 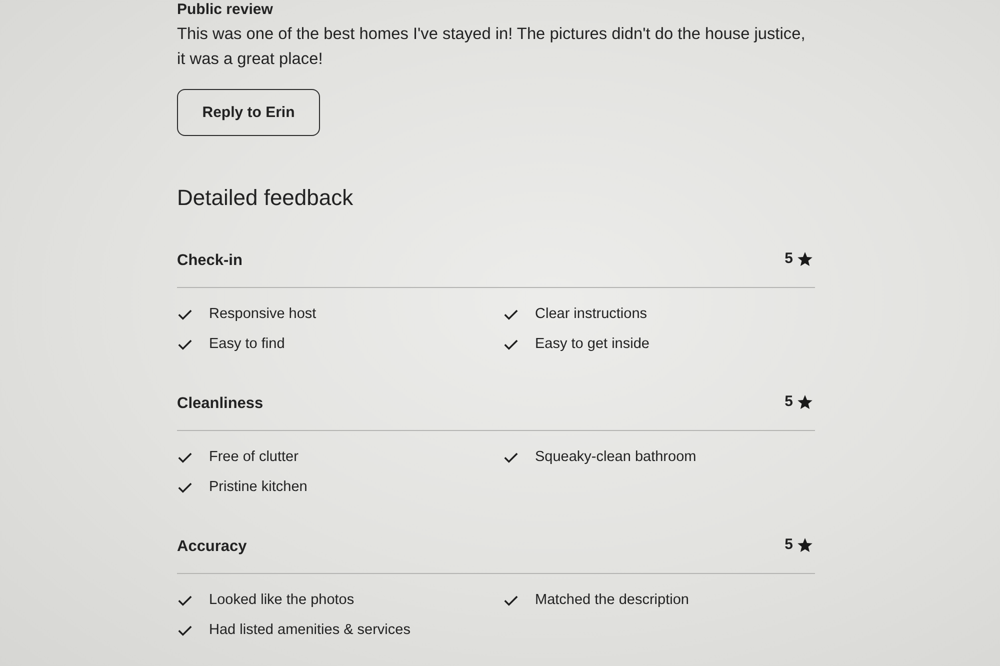 What do you see at coordinates (225, 10) in the screenshot?
I see `section-heading: Public review` at bounding box center [225, 10].